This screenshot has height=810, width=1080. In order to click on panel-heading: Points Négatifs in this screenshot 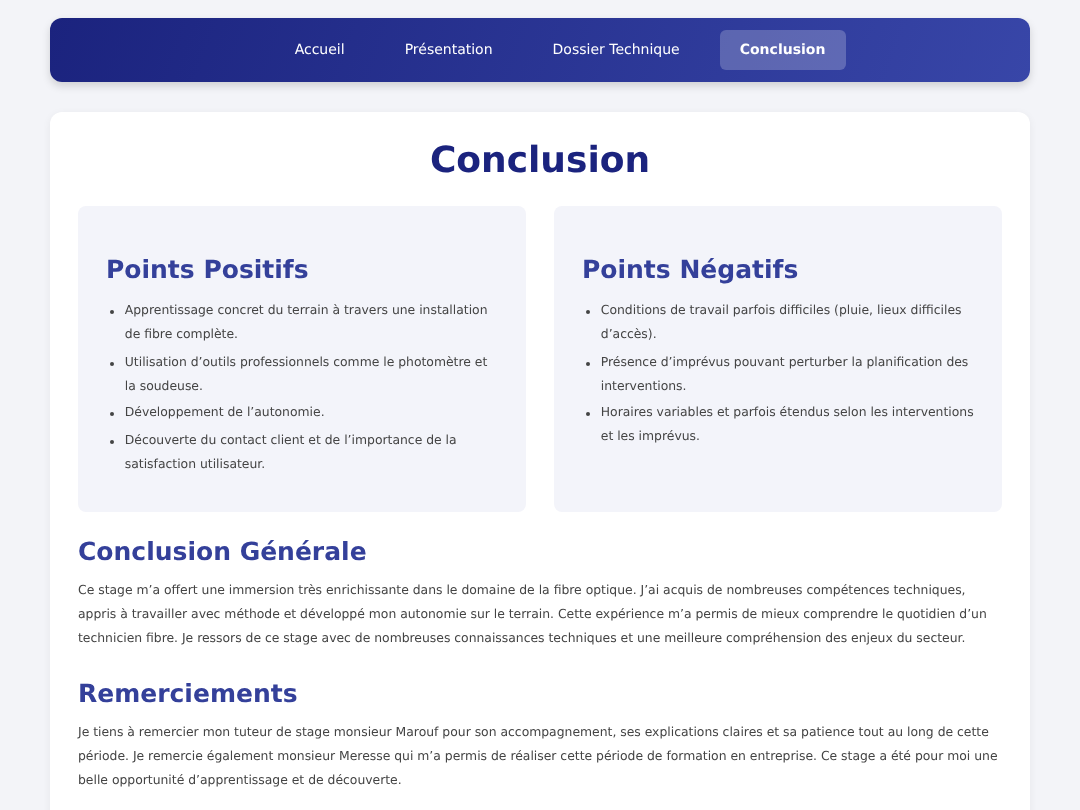, I will do `click(691, 269)`.